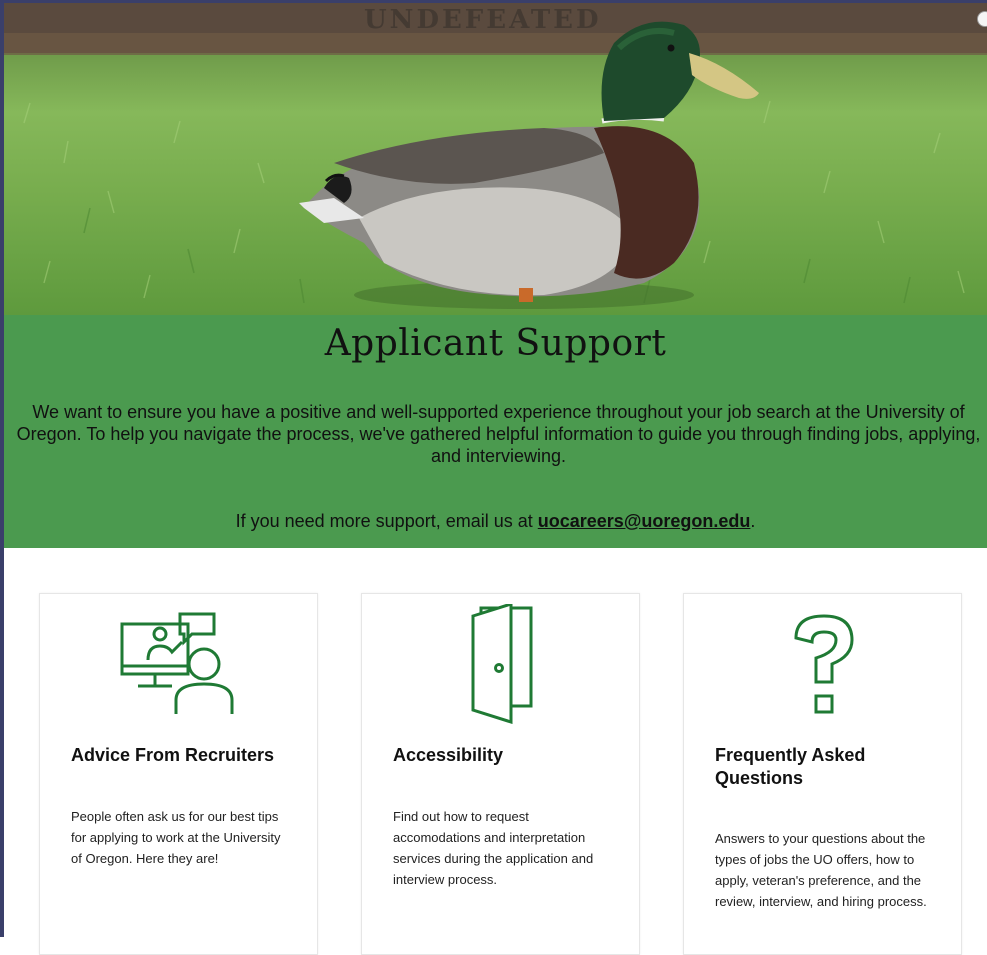 The image size is (987, 955). What do you see at coordinates (483, 20) in the screenshot?
I see `hero-wordmark: UNDEFEATED` at bounding box center [483, 20].